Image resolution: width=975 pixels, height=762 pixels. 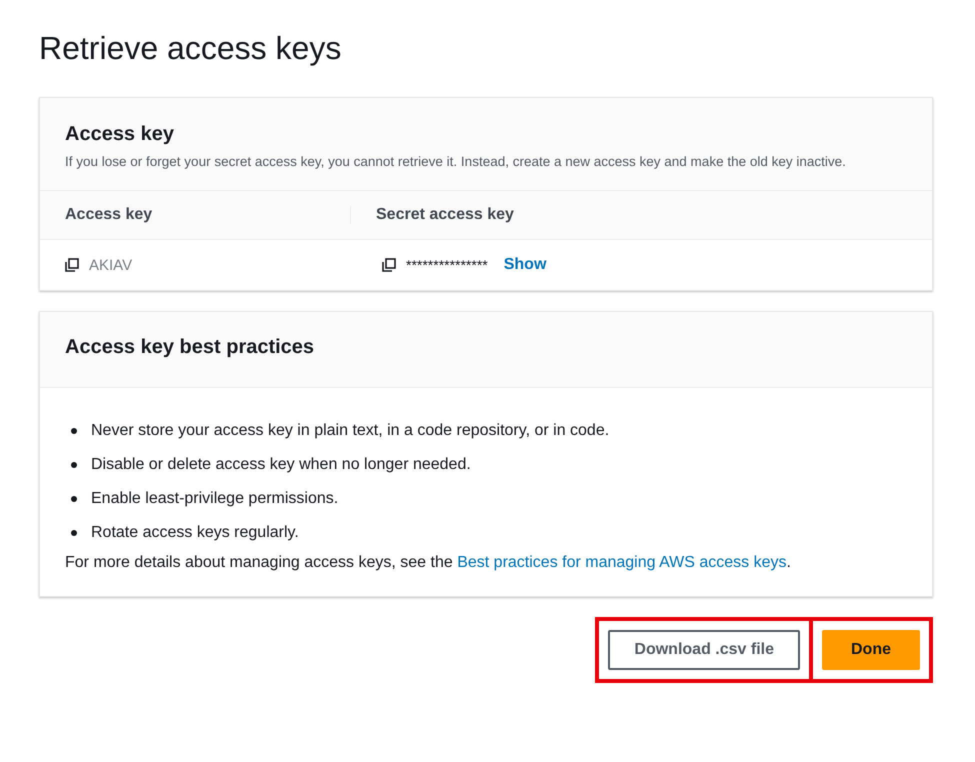 I want to click on show-link: Show, so click(x=525, y=265).